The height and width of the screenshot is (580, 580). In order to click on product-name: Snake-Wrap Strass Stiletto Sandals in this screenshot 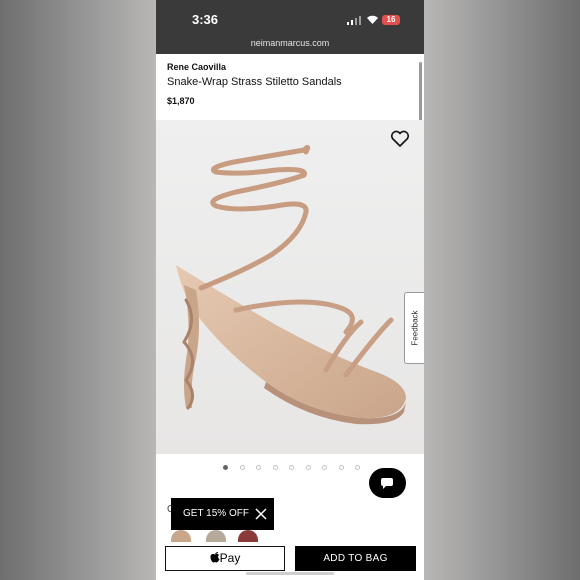, I will do `click(254, 82)`.